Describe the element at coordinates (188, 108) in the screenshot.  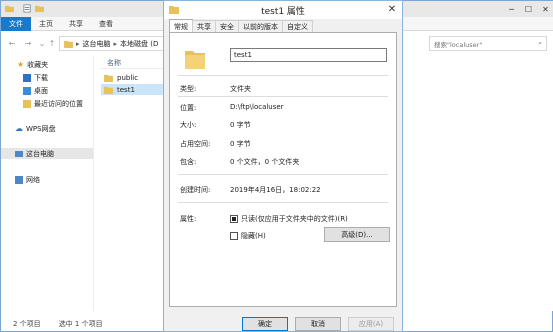
I see `location-label: 位置:` at that location.